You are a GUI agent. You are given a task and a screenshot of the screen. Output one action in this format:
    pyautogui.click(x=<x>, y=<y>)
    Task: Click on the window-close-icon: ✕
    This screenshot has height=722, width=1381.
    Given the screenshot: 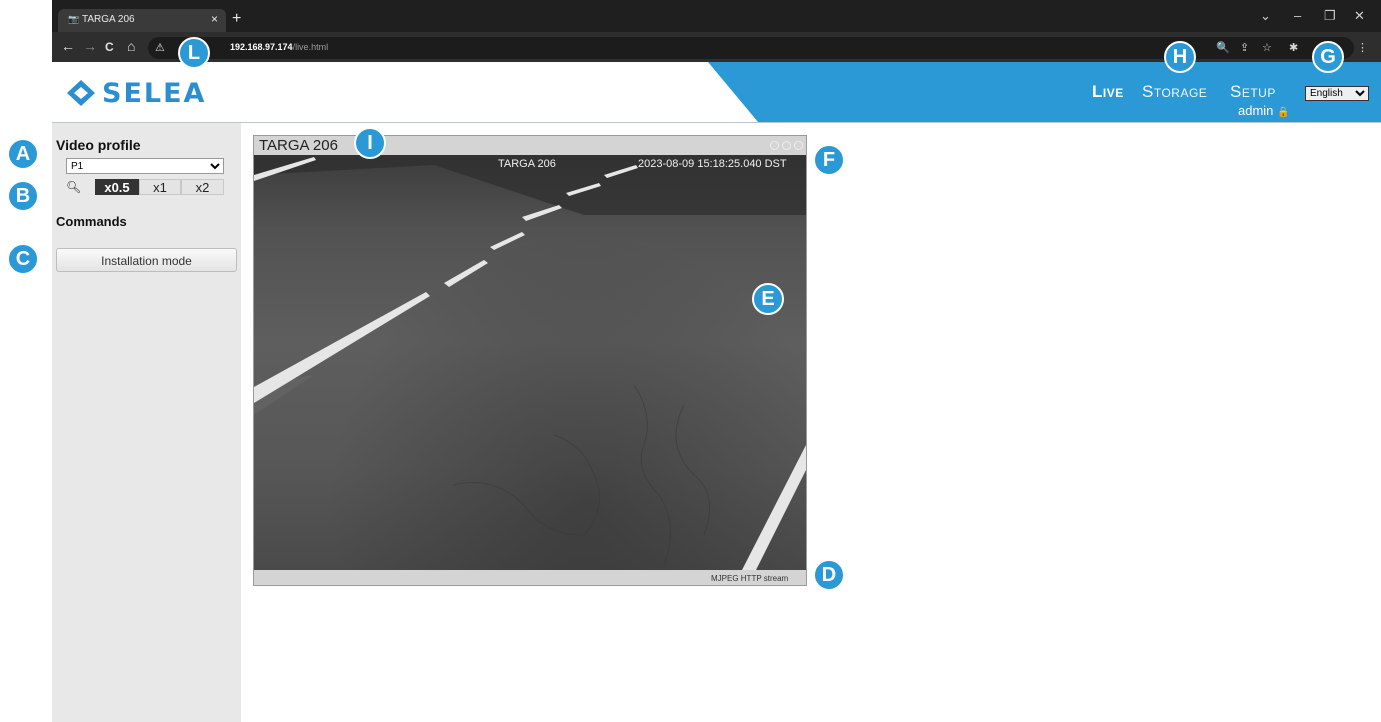 What is the action you would take?
    pyautogui.click(x=1359, y=16)
    